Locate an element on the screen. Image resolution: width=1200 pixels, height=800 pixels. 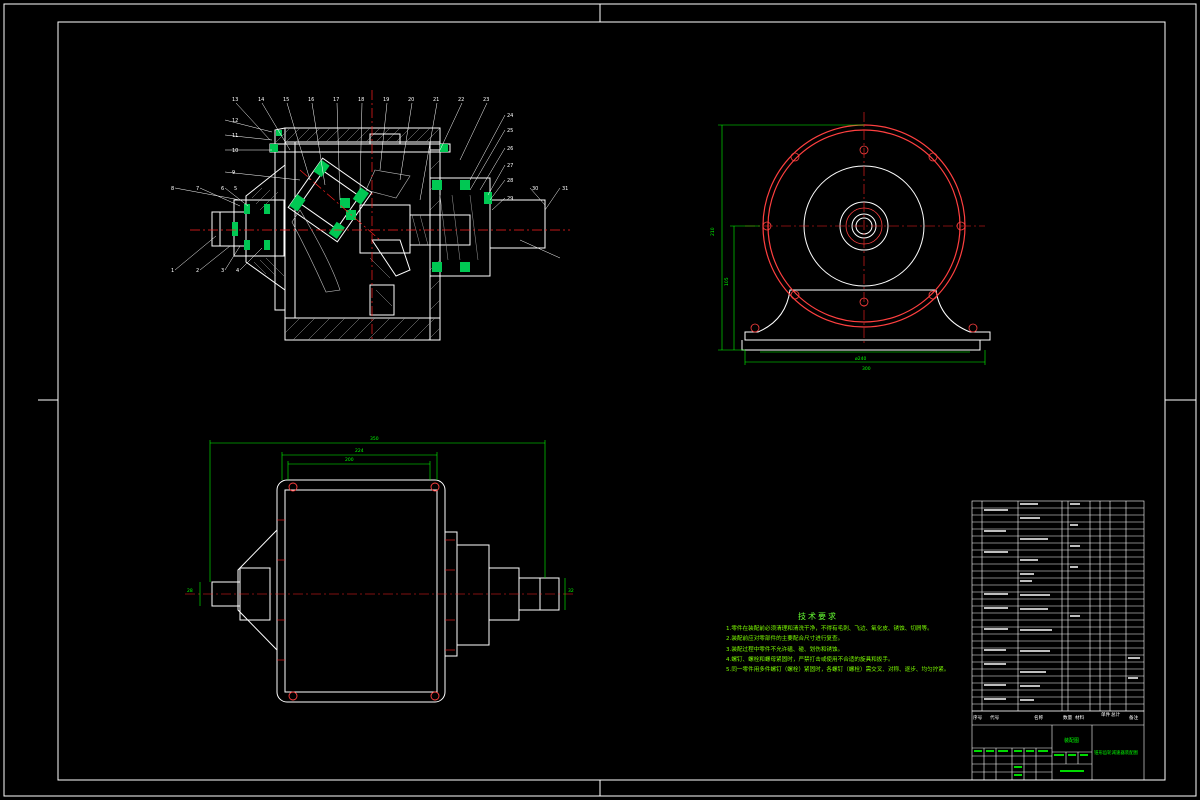
balloon-5: 5 is located at coordinates (235, 189).